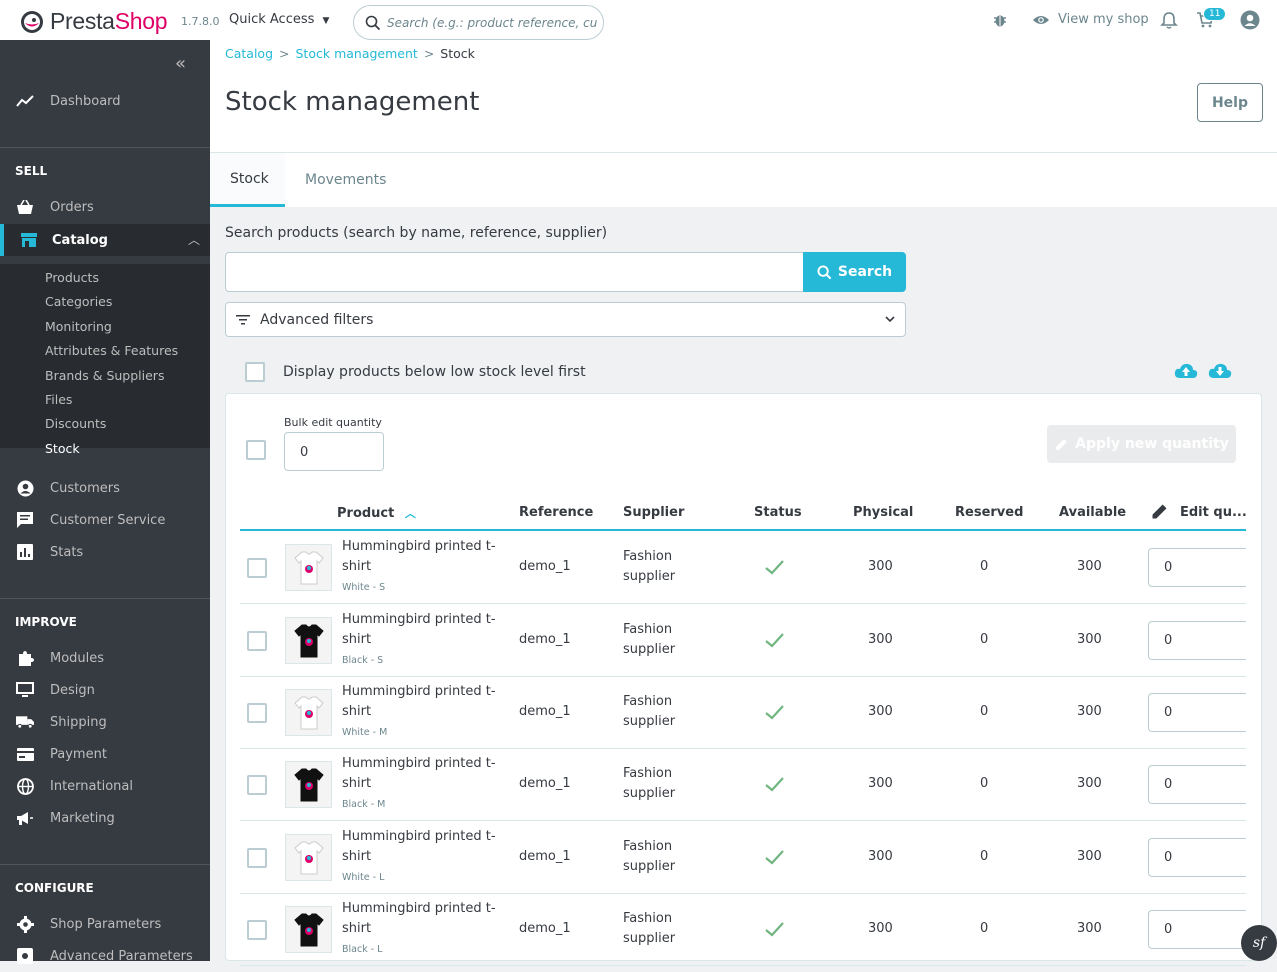 This screenshot has width=1277, height=972. What do you see at coordinates (25, 924) in the screenshot?
I see `gear-icon` at bounding box center [25, 924].